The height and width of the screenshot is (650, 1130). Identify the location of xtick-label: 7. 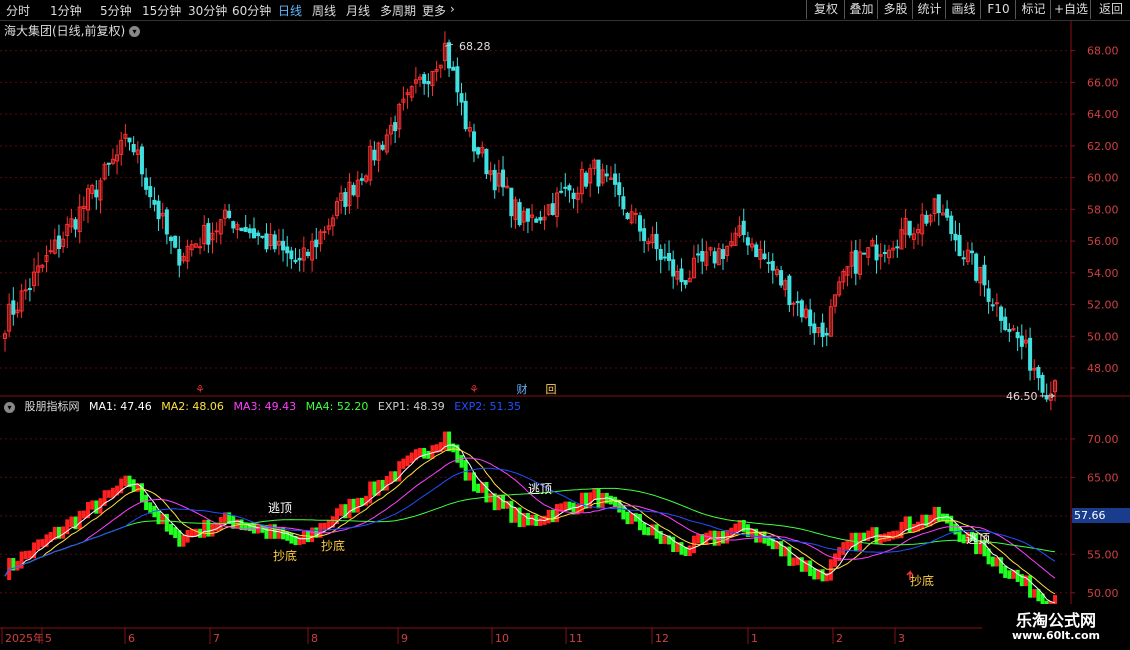
(216, 638).